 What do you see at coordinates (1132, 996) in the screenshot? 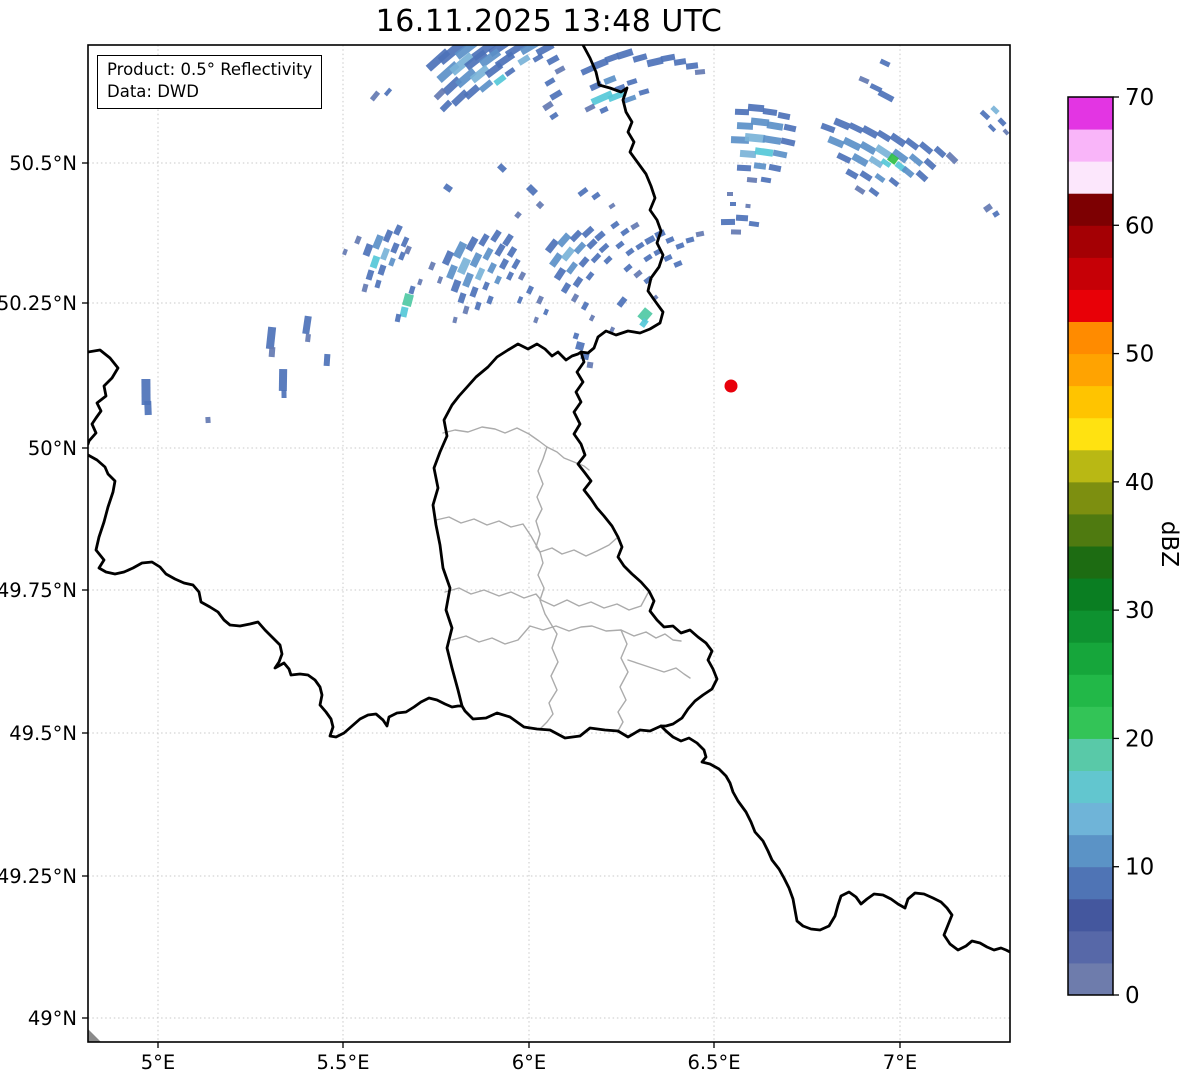
I see `colorbar-tick-label: 0` at bounding box center [1132, 996].